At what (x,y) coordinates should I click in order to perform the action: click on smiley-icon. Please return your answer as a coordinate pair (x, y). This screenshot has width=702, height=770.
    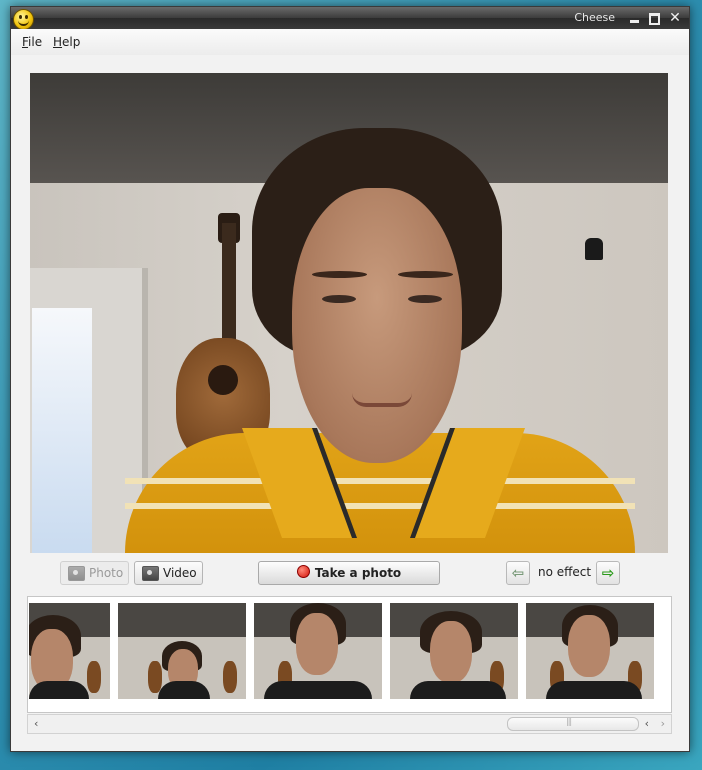
    Looking at the image, I should click on (23, 19).